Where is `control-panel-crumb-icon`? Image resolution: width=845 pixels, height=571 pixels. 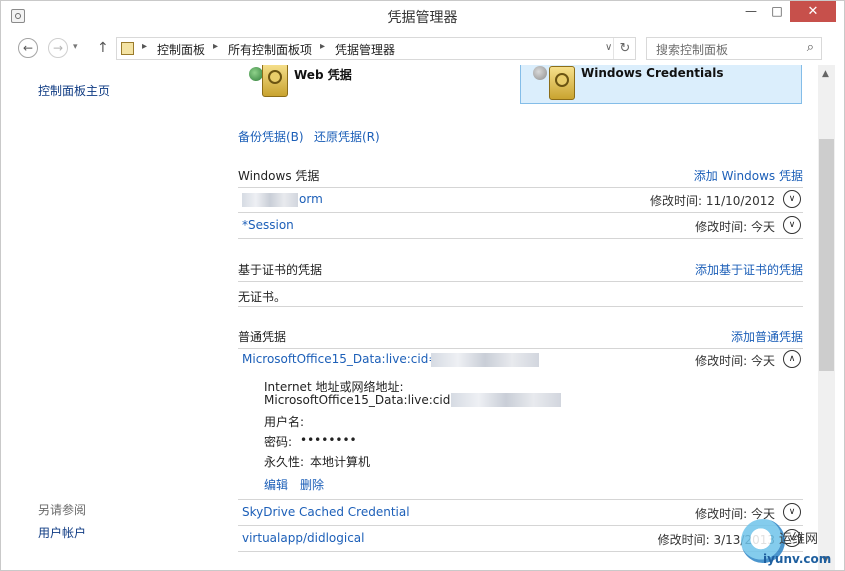
control-panel-crumb-icon is located at coordinates (127, 48).